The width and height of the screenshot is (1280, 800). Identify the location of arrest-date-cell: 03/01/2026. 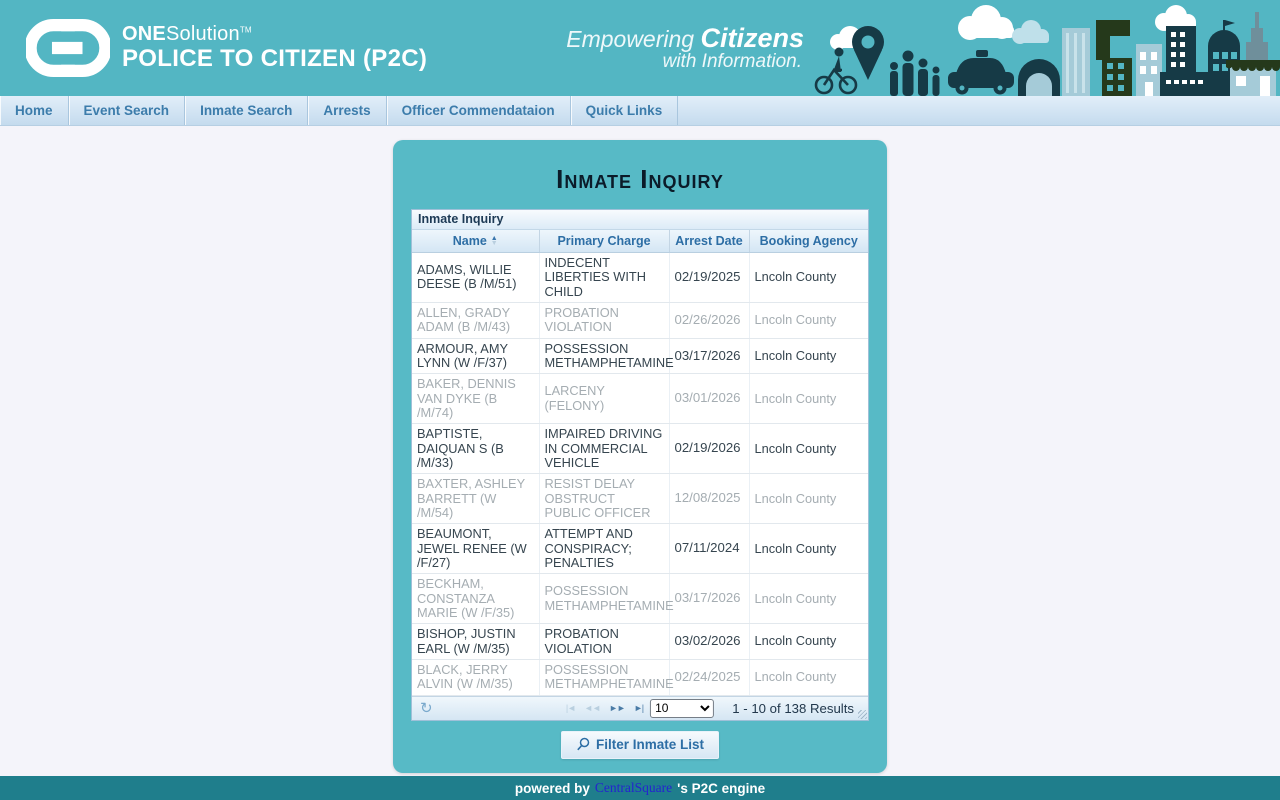
(709, 399).